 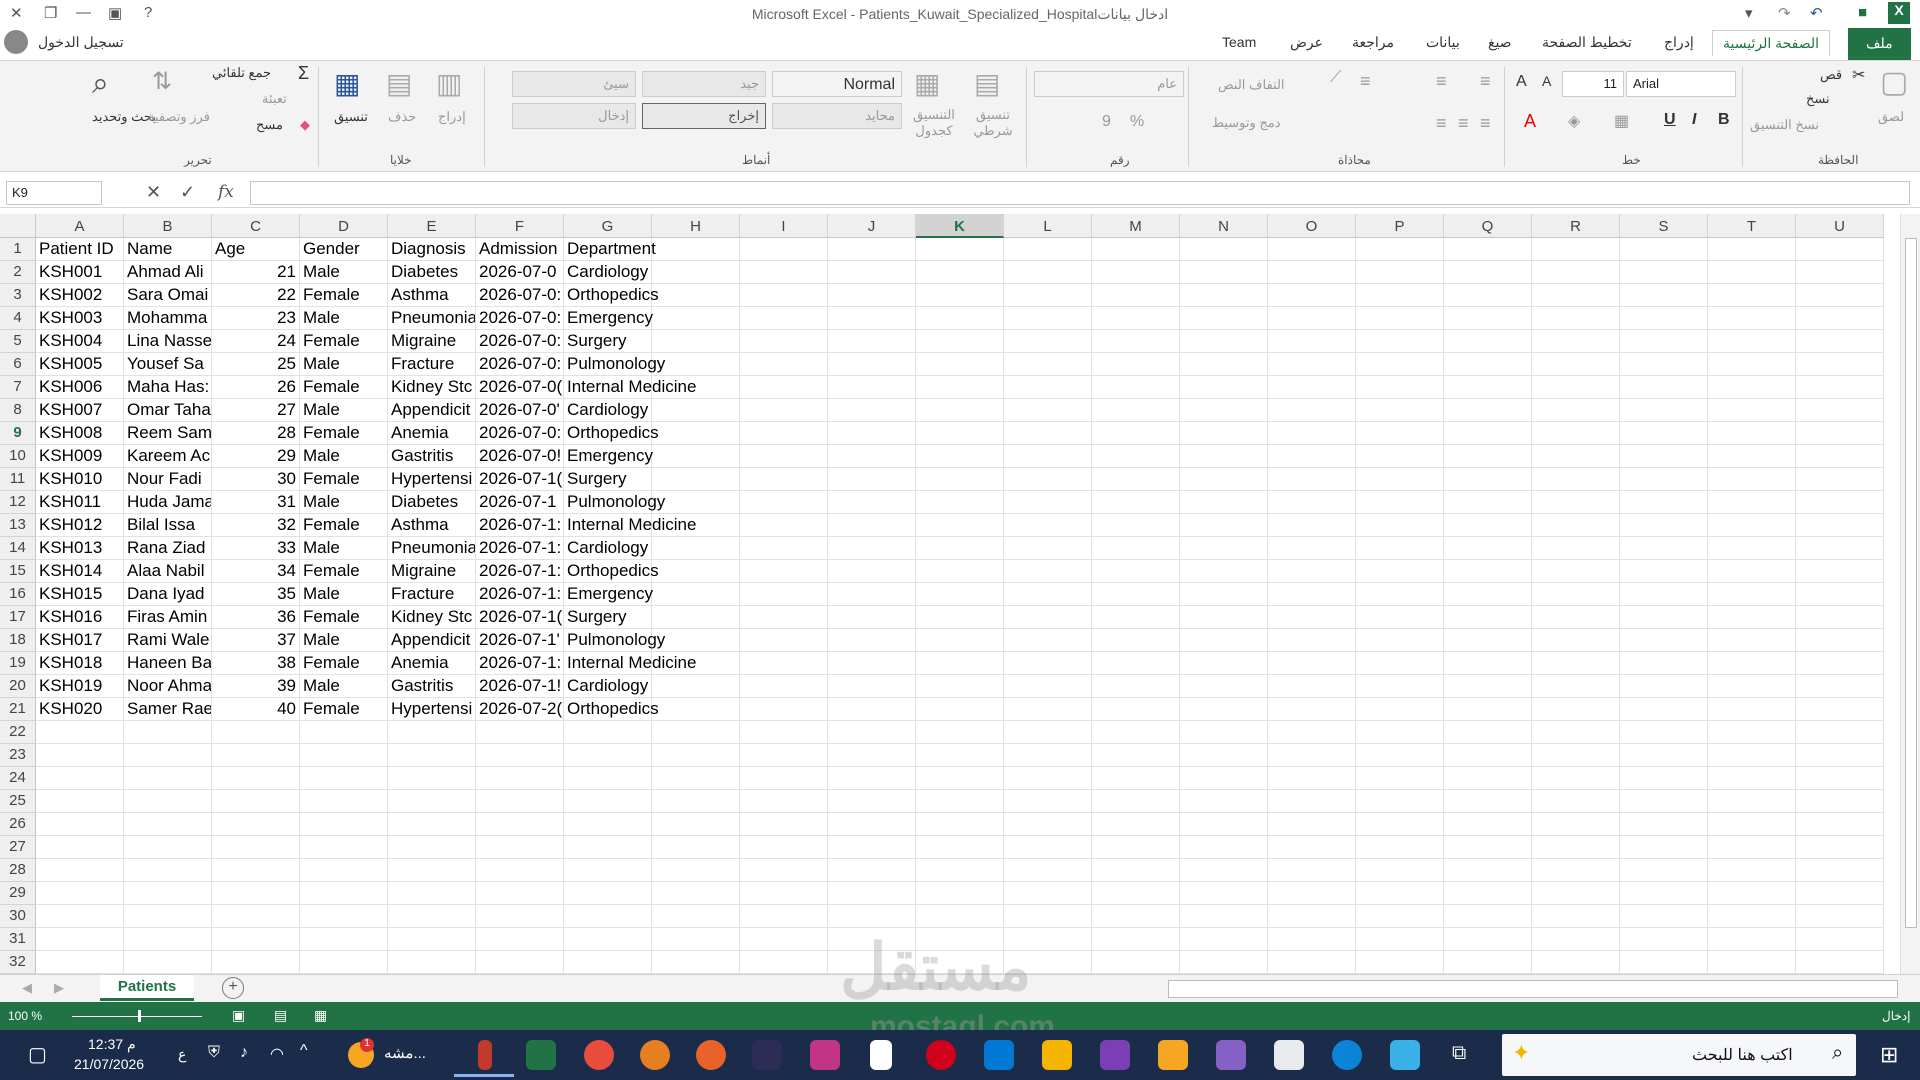 What do you see at coordinates (520, 249) in the screenshot?
I see `header-cell: Admission` at bounding box center [520, 249].